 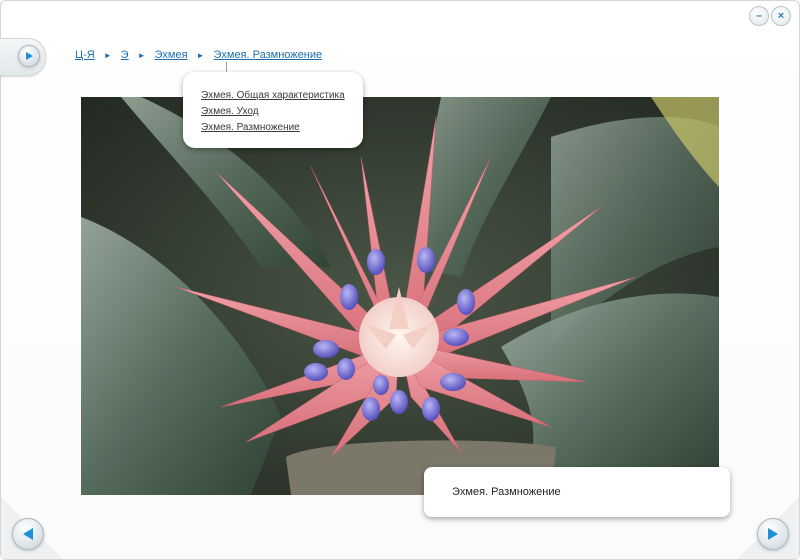 I want to click on close-icon: ×, so click(x=781, y=15).